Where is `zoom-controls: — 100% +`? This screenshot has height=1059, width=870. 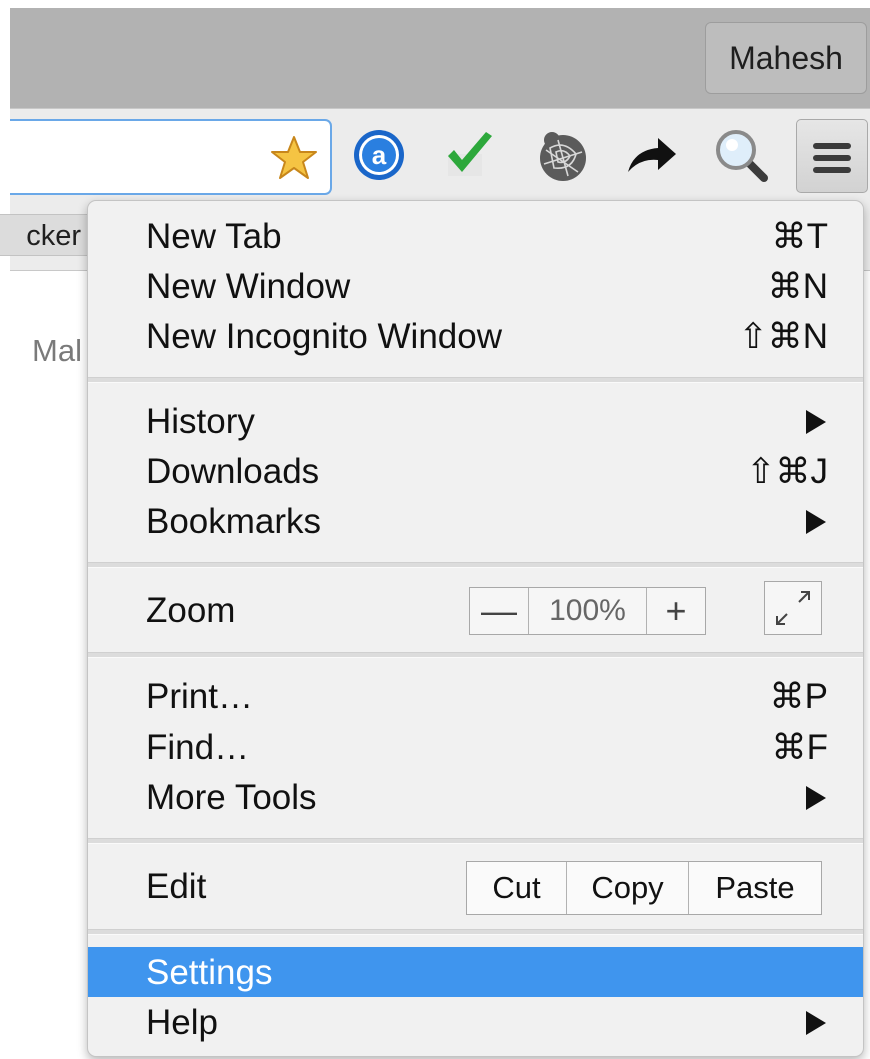 zoom-controls: — 100% + is located at coordinates (587, 611).